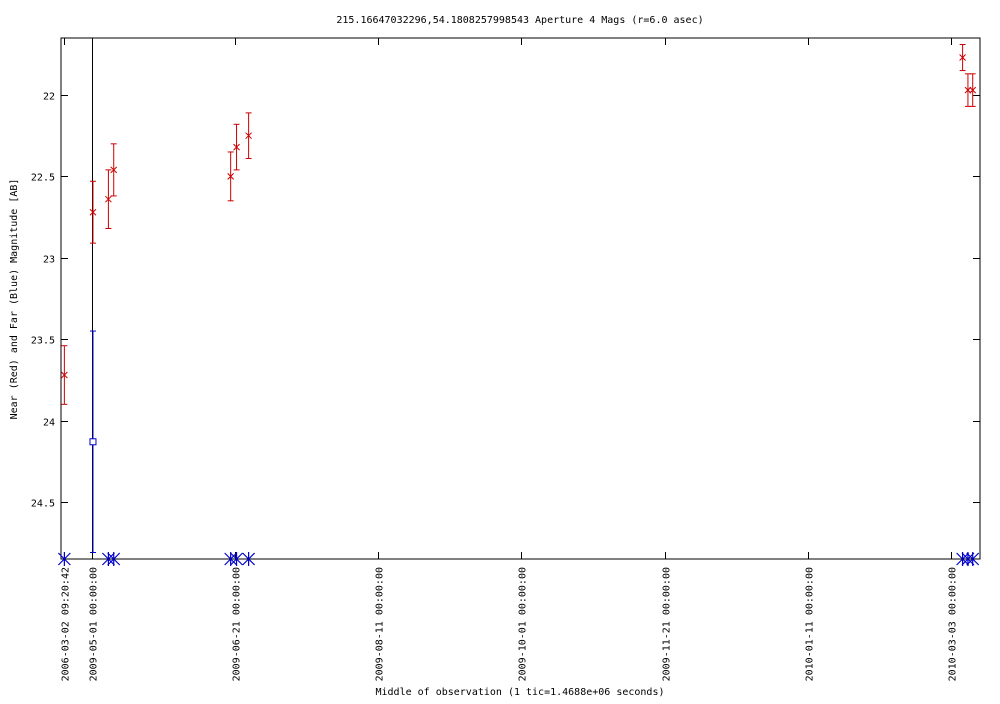 The image size is (1000, 704). Describe the element at coordinates (14, 299) in the screenshot. I see `y-axis-label: Near (Red) and Far (Blue) Magnitude [AB]` at that location.